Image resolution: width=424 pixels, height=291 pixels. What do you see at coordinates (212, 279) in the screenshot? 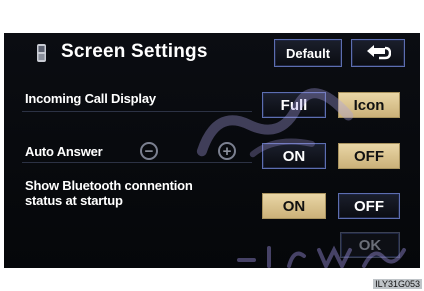
I see `bottom-margin` at bounding box center [212, 279].